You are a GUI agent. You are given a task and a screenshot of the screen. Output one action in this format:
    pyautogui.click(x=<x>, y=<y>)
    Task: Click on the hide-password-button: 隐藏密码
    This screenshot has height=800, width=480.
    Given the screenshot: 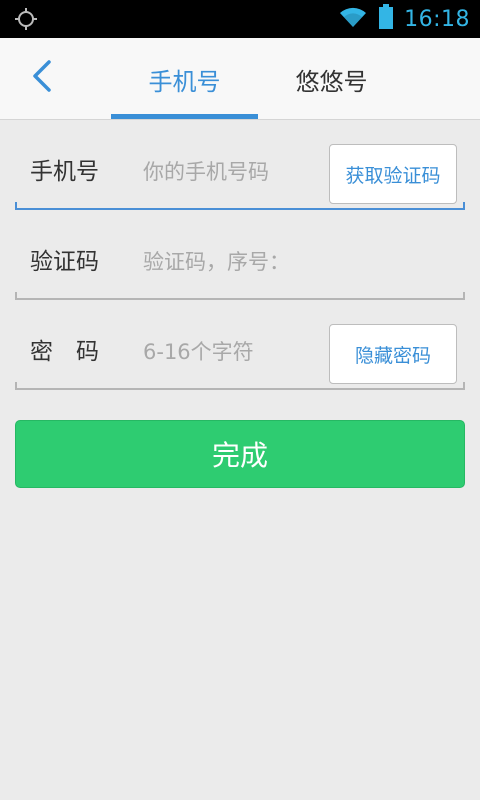 What is the action you would take?
    pyautogui.click(x=393, y=354)
    